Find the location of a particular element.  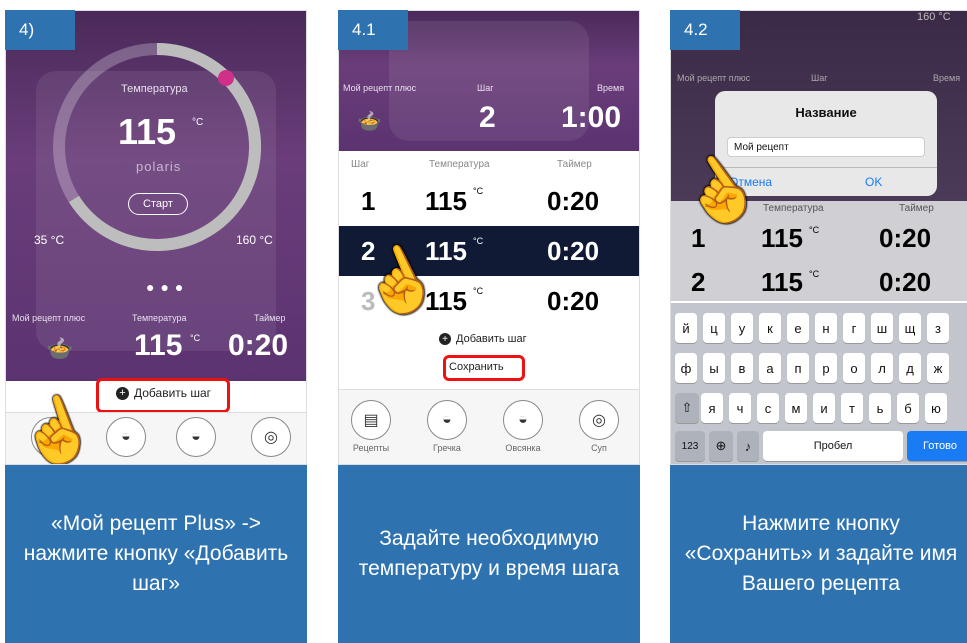

keyboard-key: з is located at coordinates (938, 328).